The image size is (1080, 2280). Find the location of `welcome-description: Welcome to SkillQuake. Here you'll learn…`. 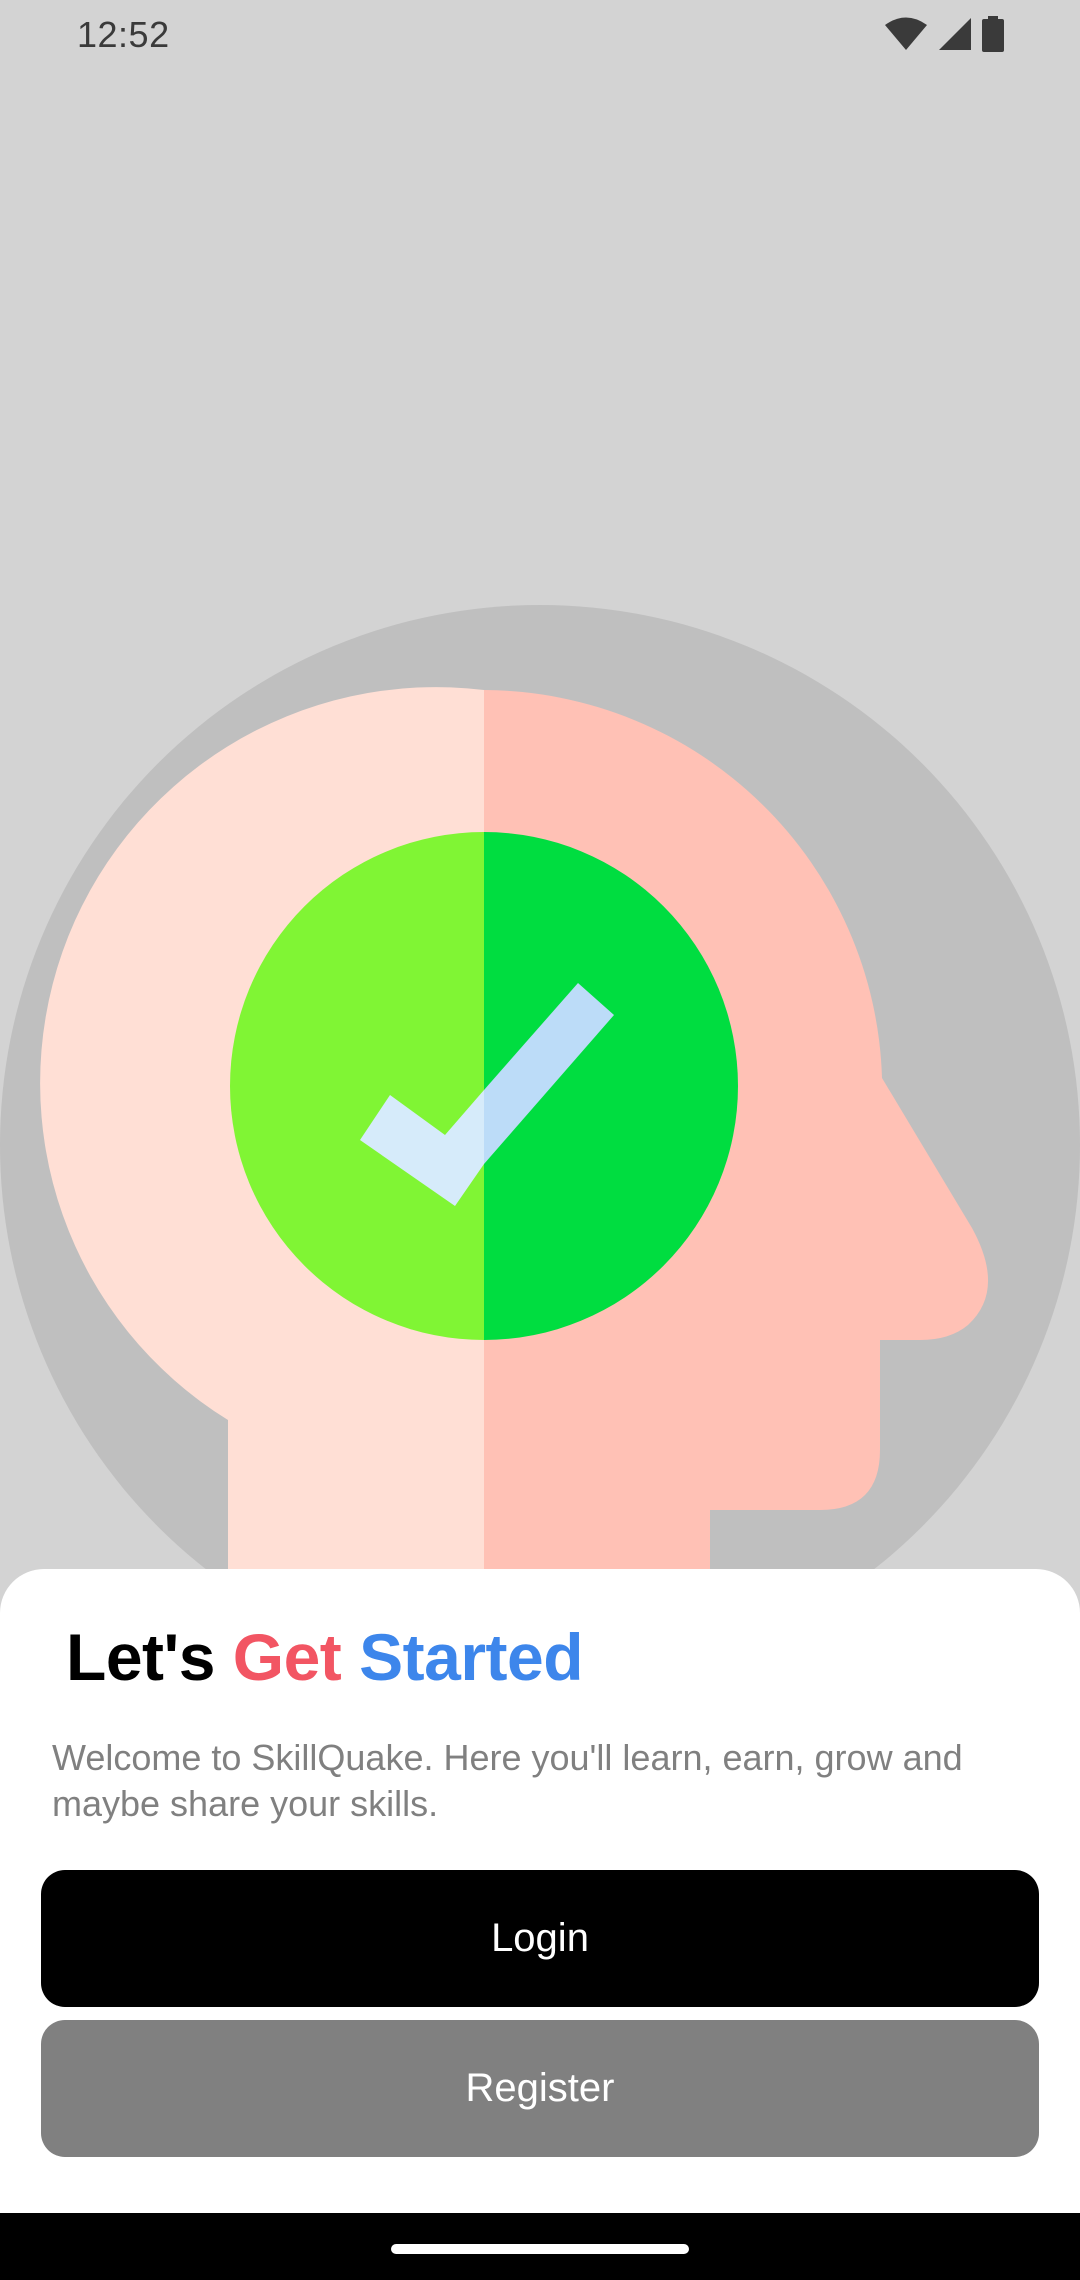

welcome-description: Welcome to SkillQuake. Here you'll learn… is located at coordinates (507, 1780).